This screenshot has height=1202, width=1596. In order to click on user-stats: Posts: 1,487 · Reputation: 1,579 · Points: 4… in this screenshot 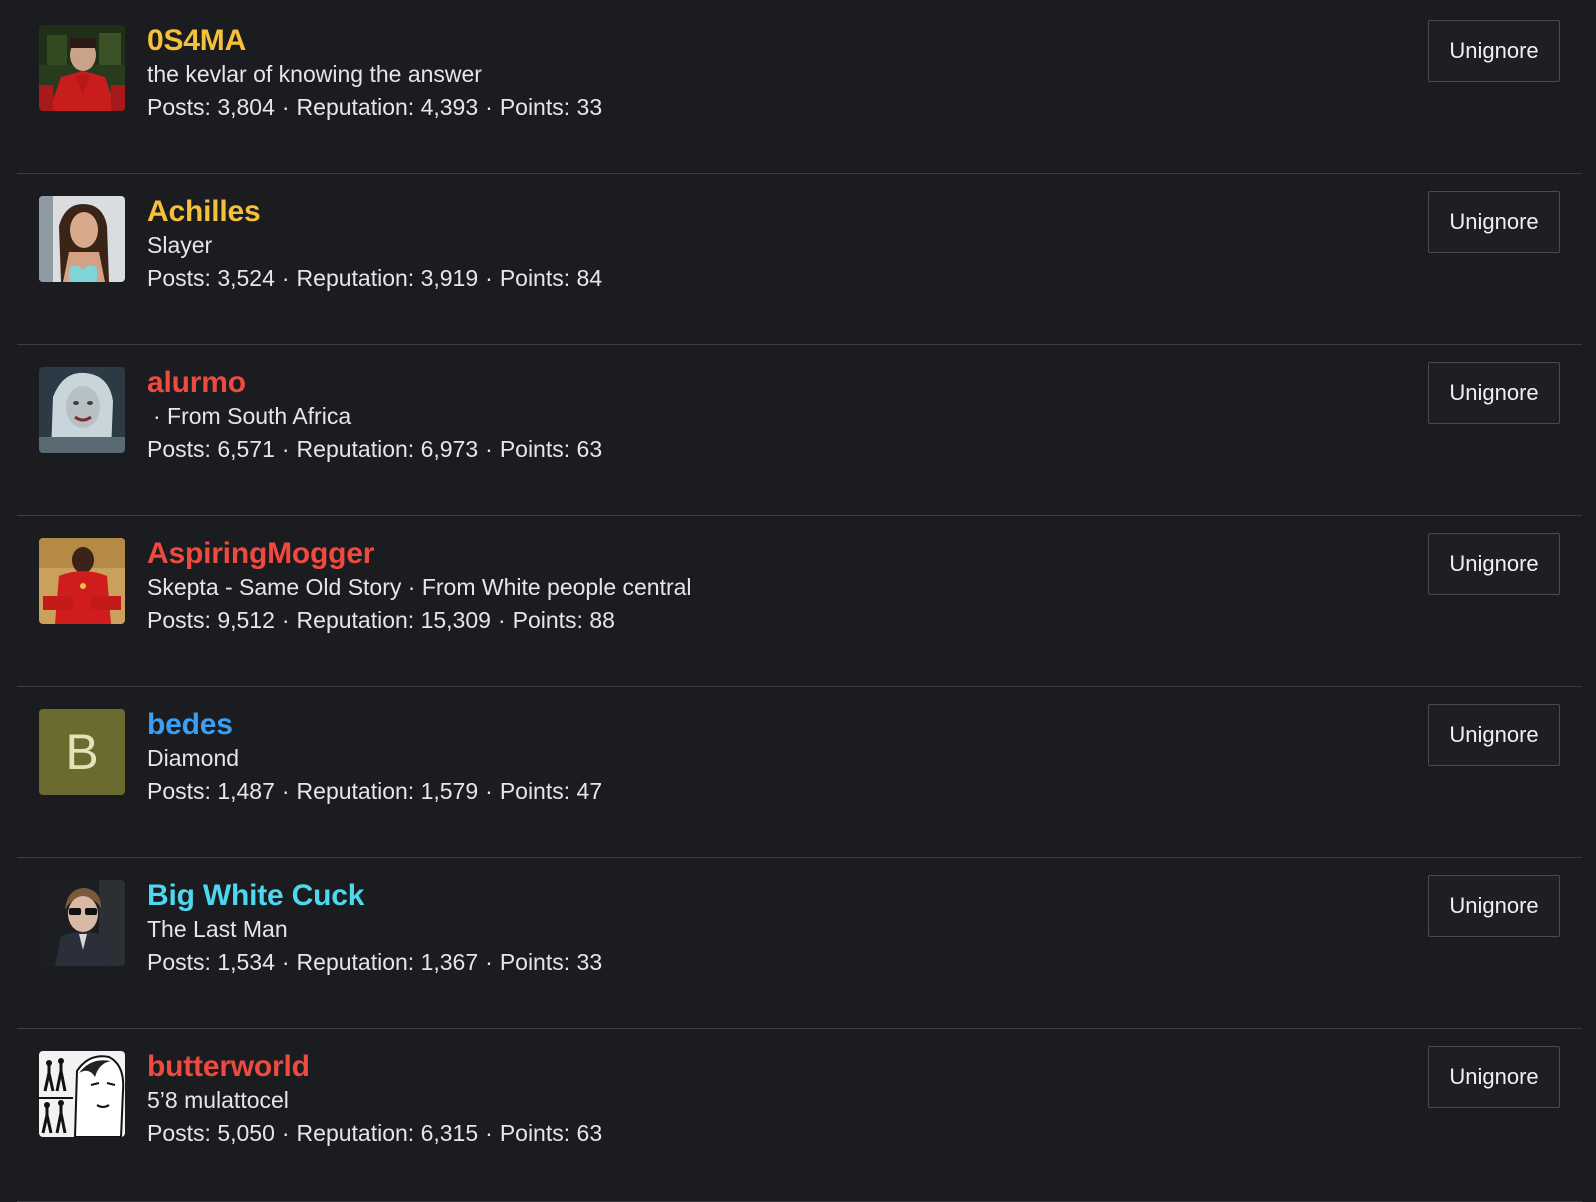, I will do `click(374, 791)`.